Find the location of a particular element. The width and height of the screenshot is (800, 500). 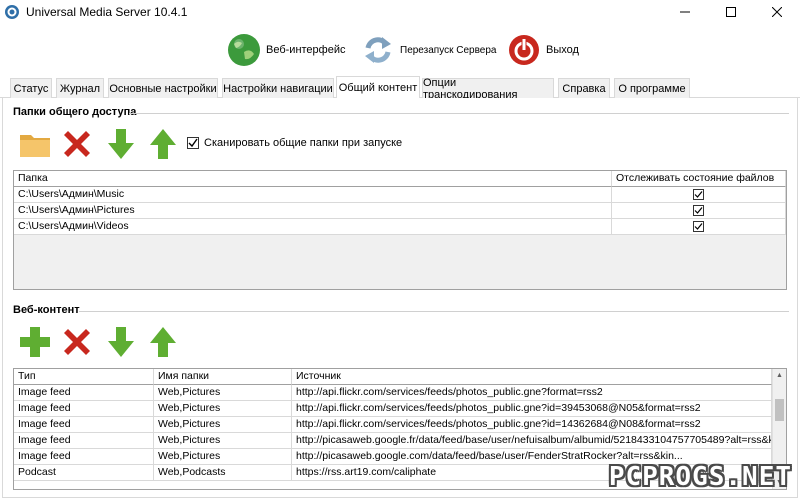

maximize-icon is located at coordinates (731, 12).